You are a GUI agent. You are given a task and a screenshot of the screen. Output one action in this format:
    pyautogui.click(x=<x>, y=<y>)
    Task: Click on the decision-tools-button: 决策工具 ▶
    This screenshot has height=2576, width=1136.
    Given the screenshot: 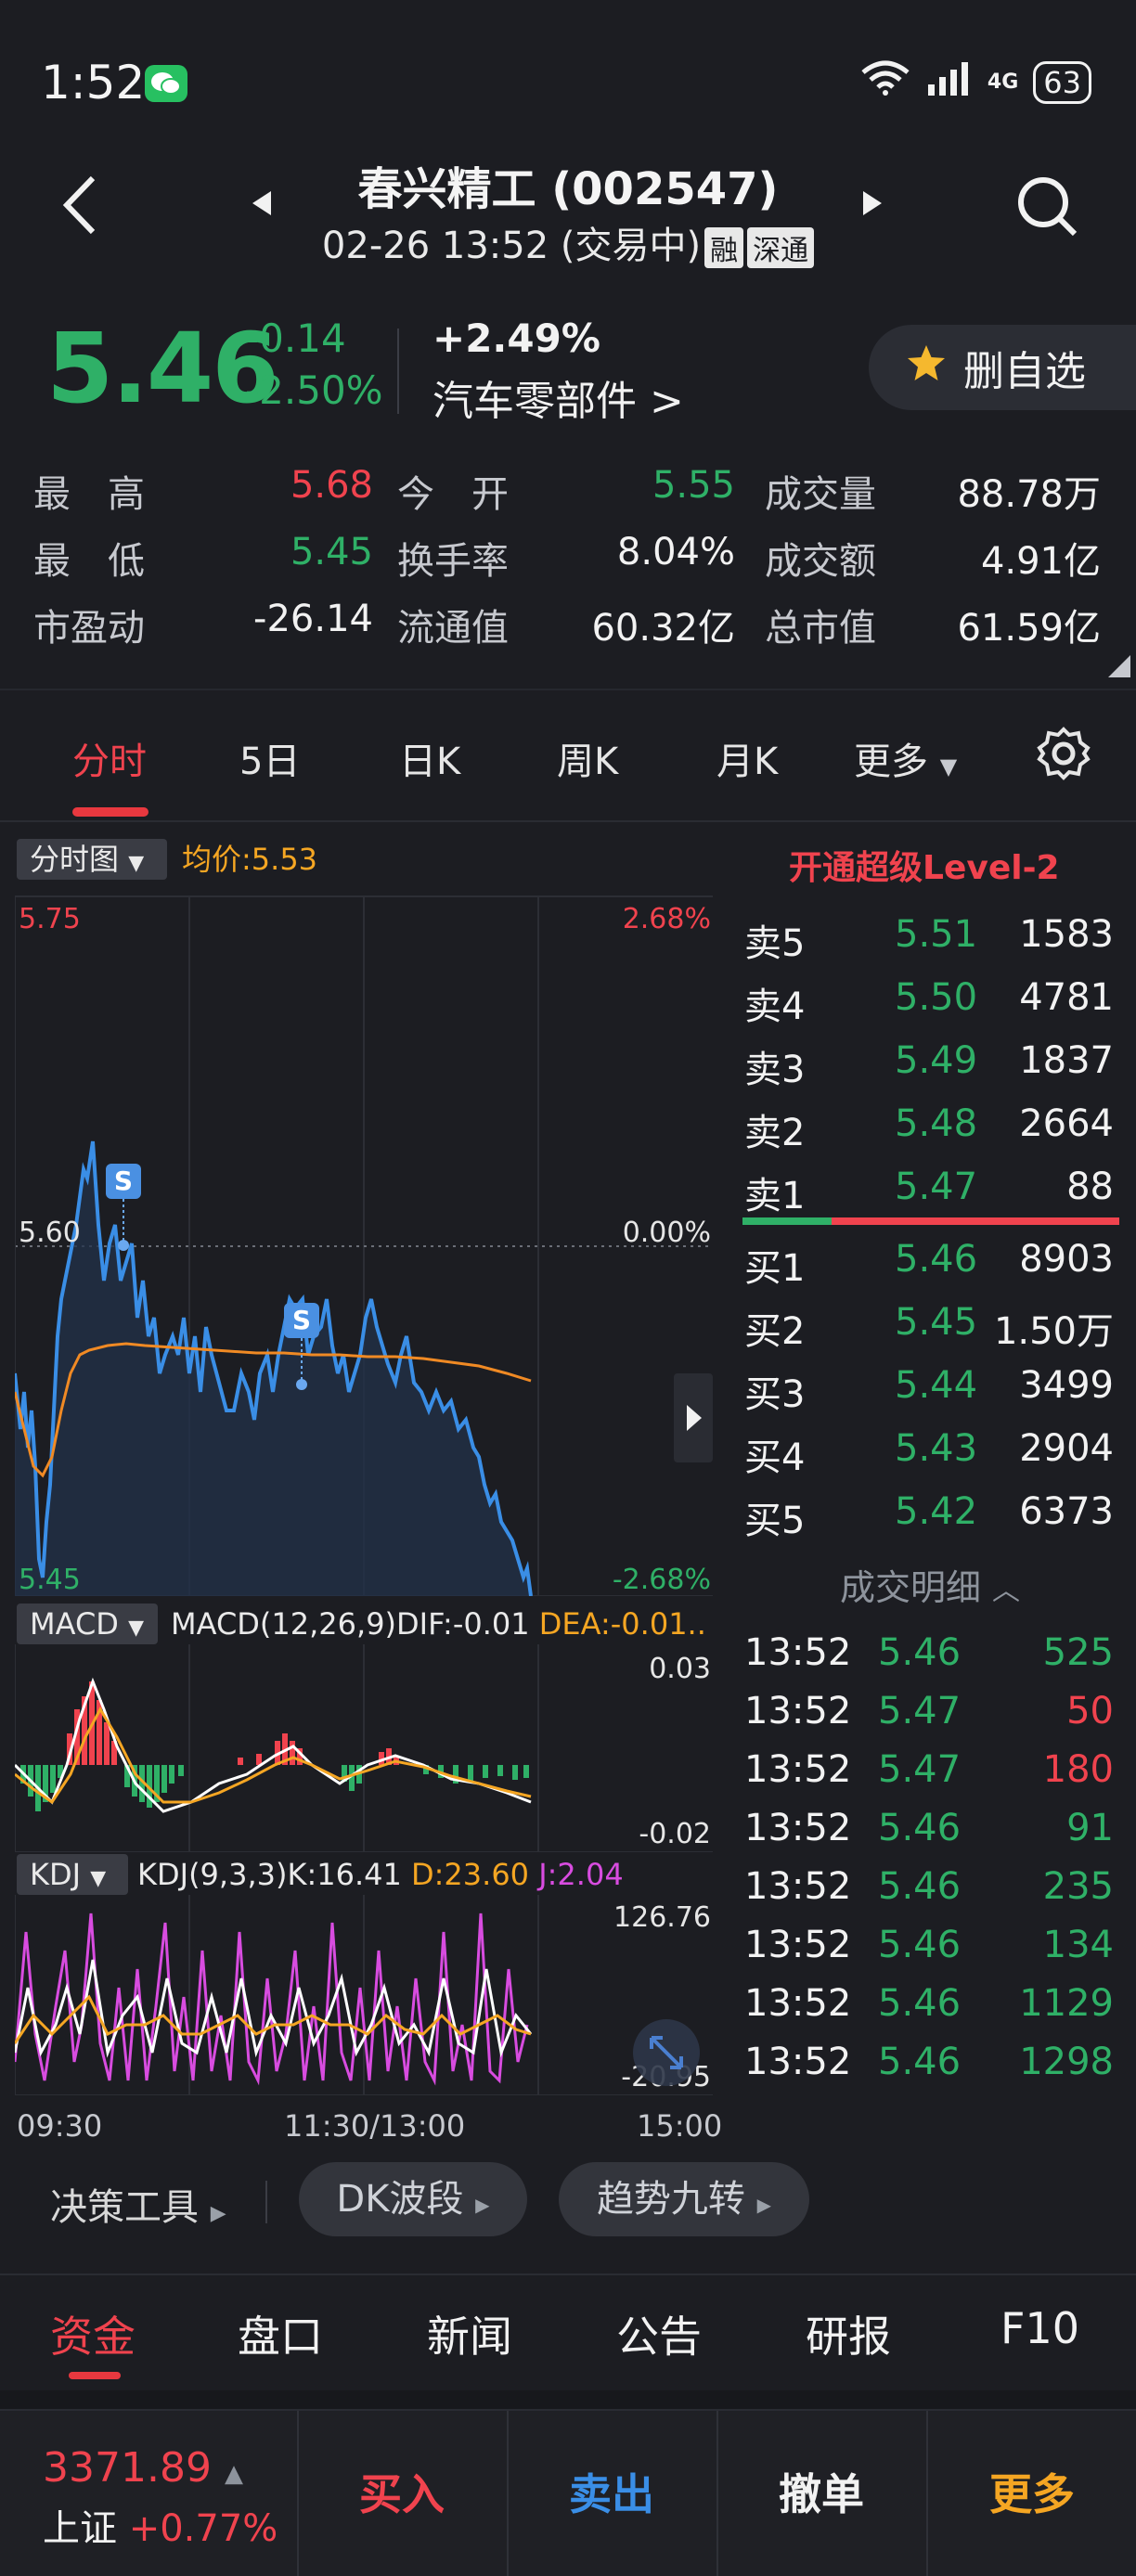 What is the action you would take?
    pyautogui.click(x=138, y=2204)
    